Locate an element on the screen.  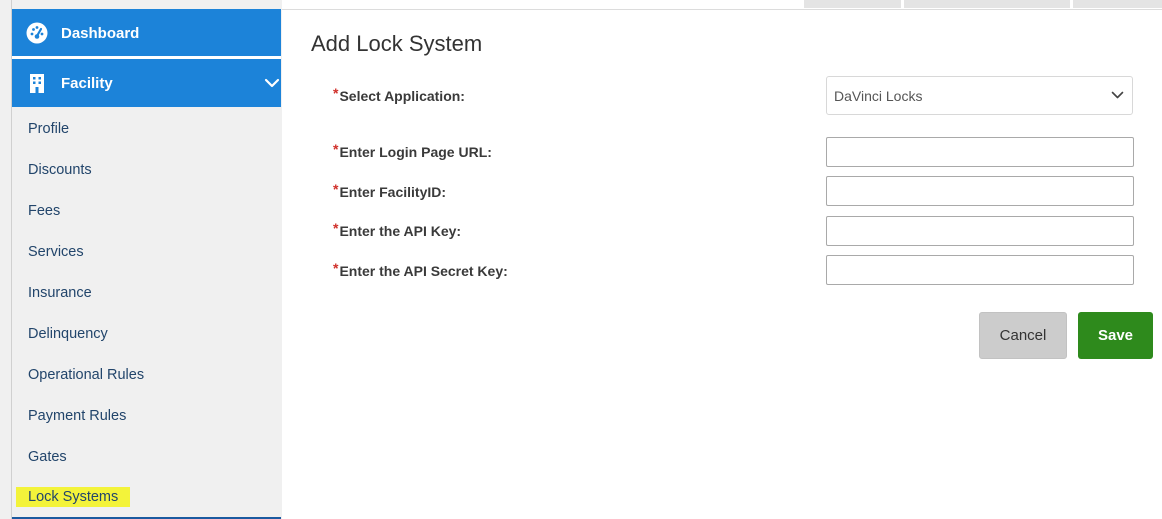
login-url-label-text: Enter Login Page URL: is located at coordinates (415, 152).